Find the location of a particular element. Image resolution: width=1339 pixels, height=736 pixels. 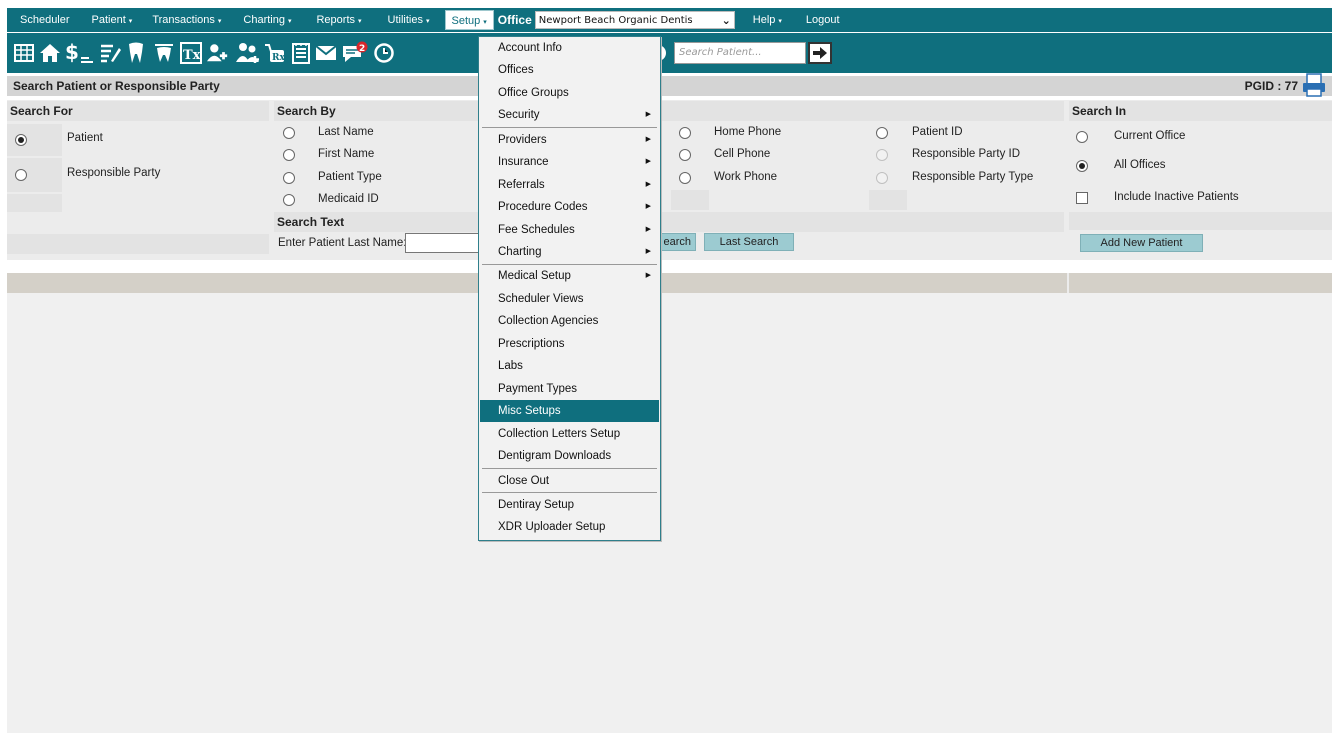

search-by-first-name-radio is located at coordinates (289, 155).